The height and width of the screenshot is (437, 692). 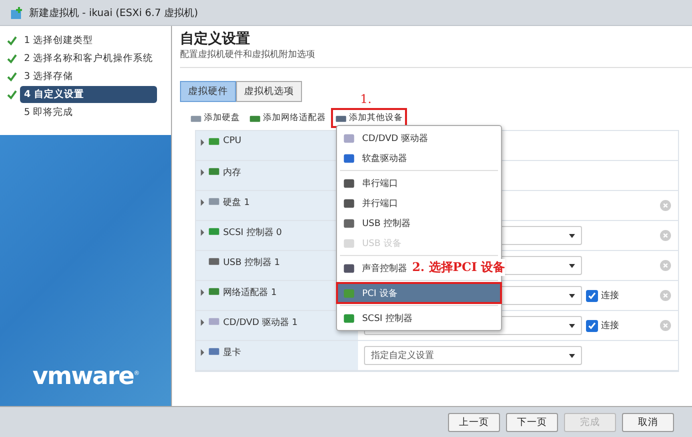 I want to click on hardware-label: 硬盘 1, so click(x=236, y=202).